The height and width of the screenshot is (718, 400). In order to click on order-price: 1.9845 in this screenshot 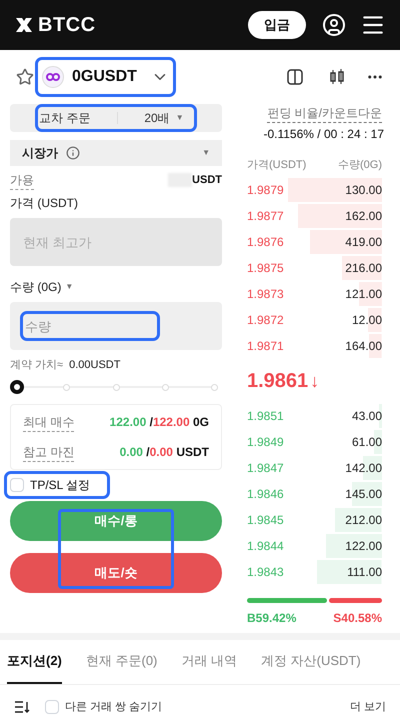, I will do `click(265, 520)`.